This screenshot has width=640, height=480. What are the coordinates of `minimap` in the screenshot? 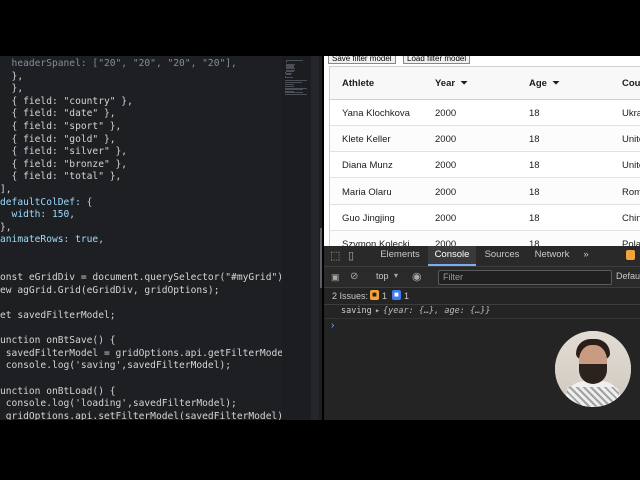 It's located at (296, 238).